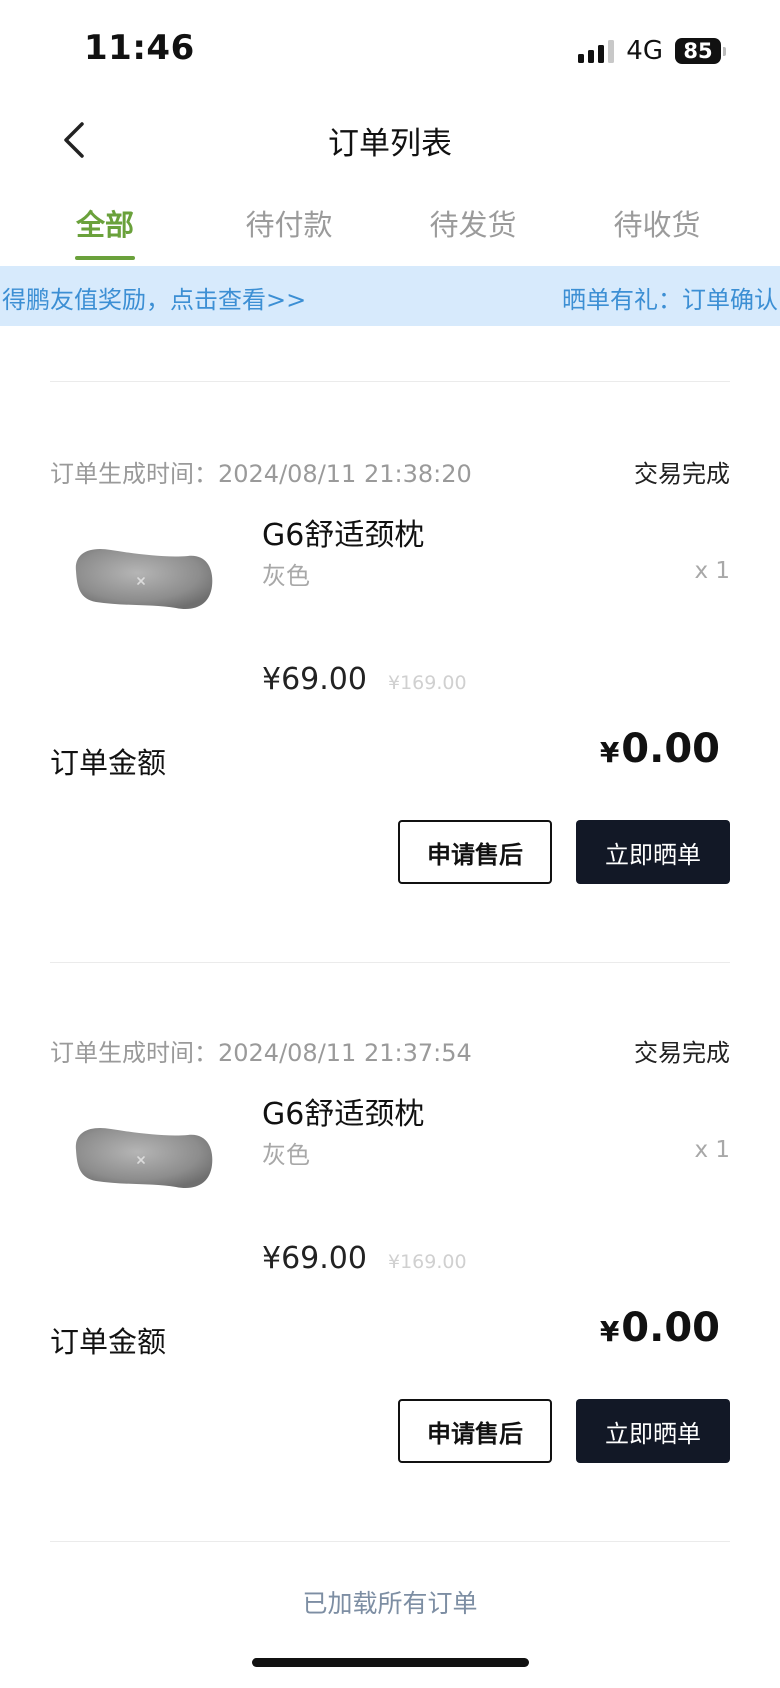 This screenshot has height=1688, width=780. Describe the element at coordinates (390, 50) in the screenshot. I see `status-bar: 11:46 4G 85` at that location.